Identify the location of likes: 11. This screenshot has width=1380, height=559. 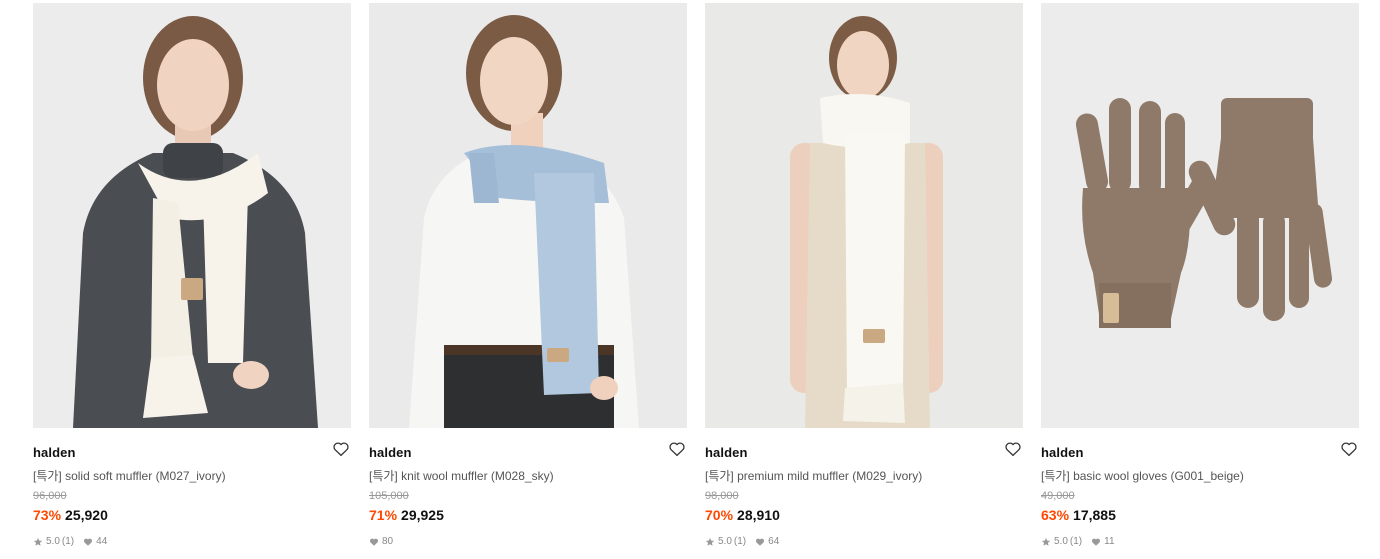
(1103, 541).